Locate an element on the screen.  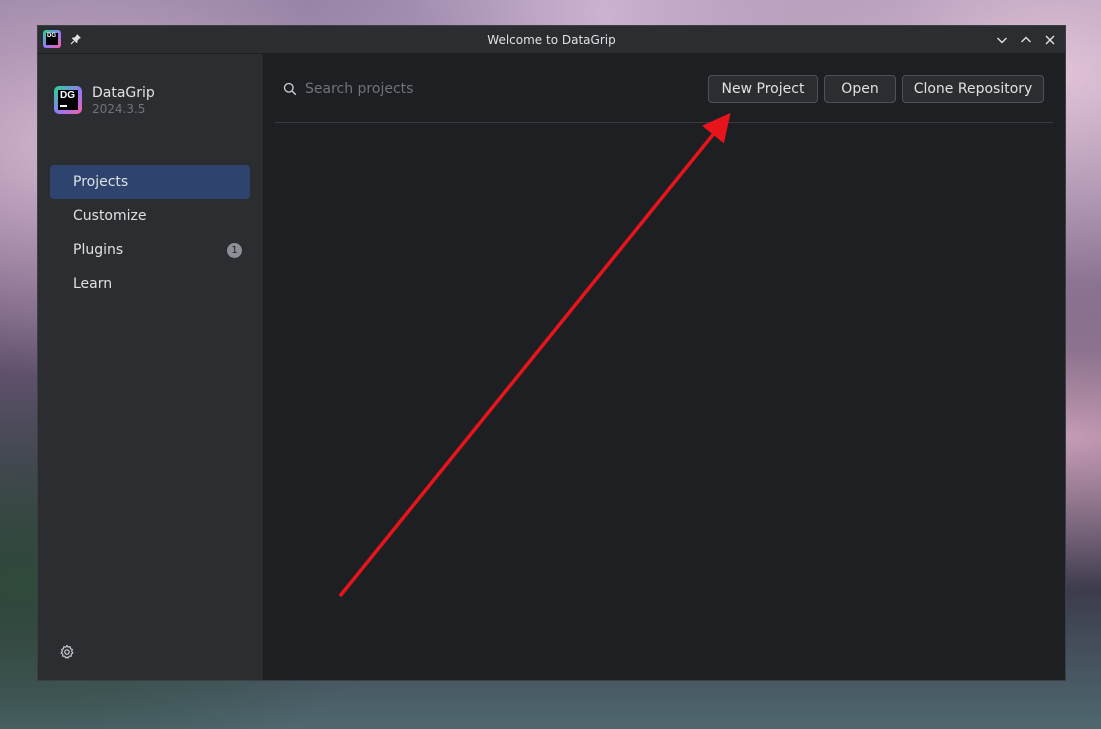
window-title: Welcome to DataGrip is located at coordinates (551, 40).